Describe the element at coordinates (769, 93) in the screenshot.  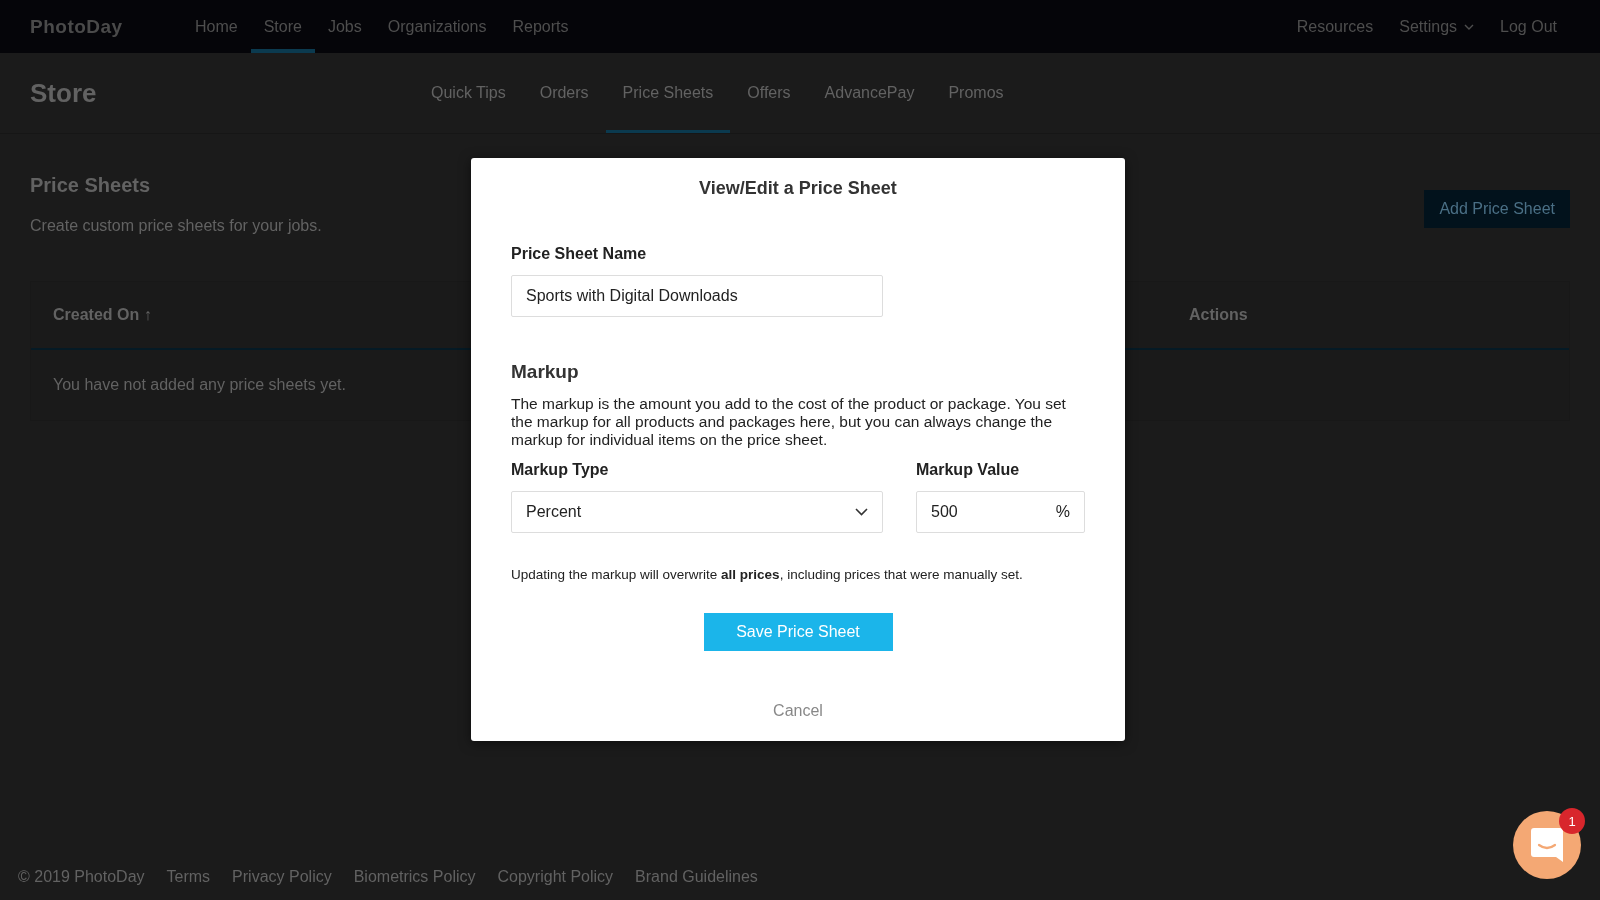
I see `tab: Offers` at that location.